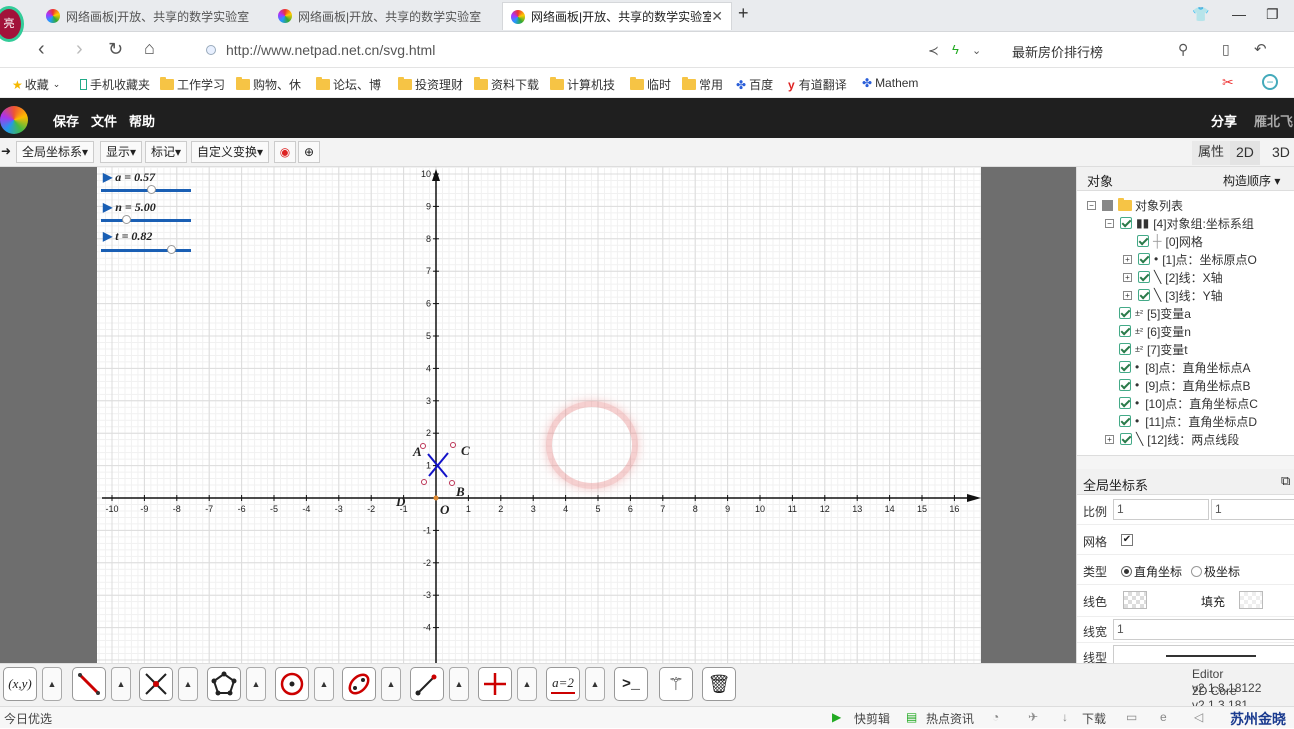 This screenshot has width=1294, height=729. I want to click on ray-tool-icon, so click(427, 684).